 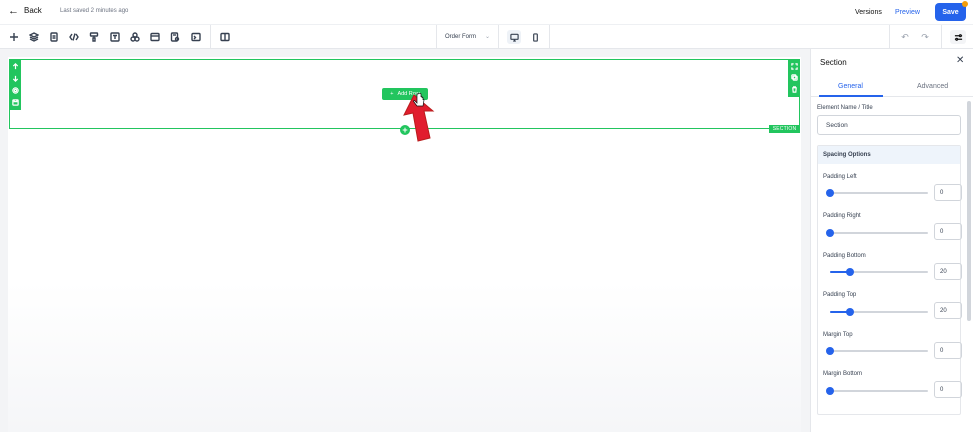 I want to click on section-tag: SECTION, so click(x=784, y=129).